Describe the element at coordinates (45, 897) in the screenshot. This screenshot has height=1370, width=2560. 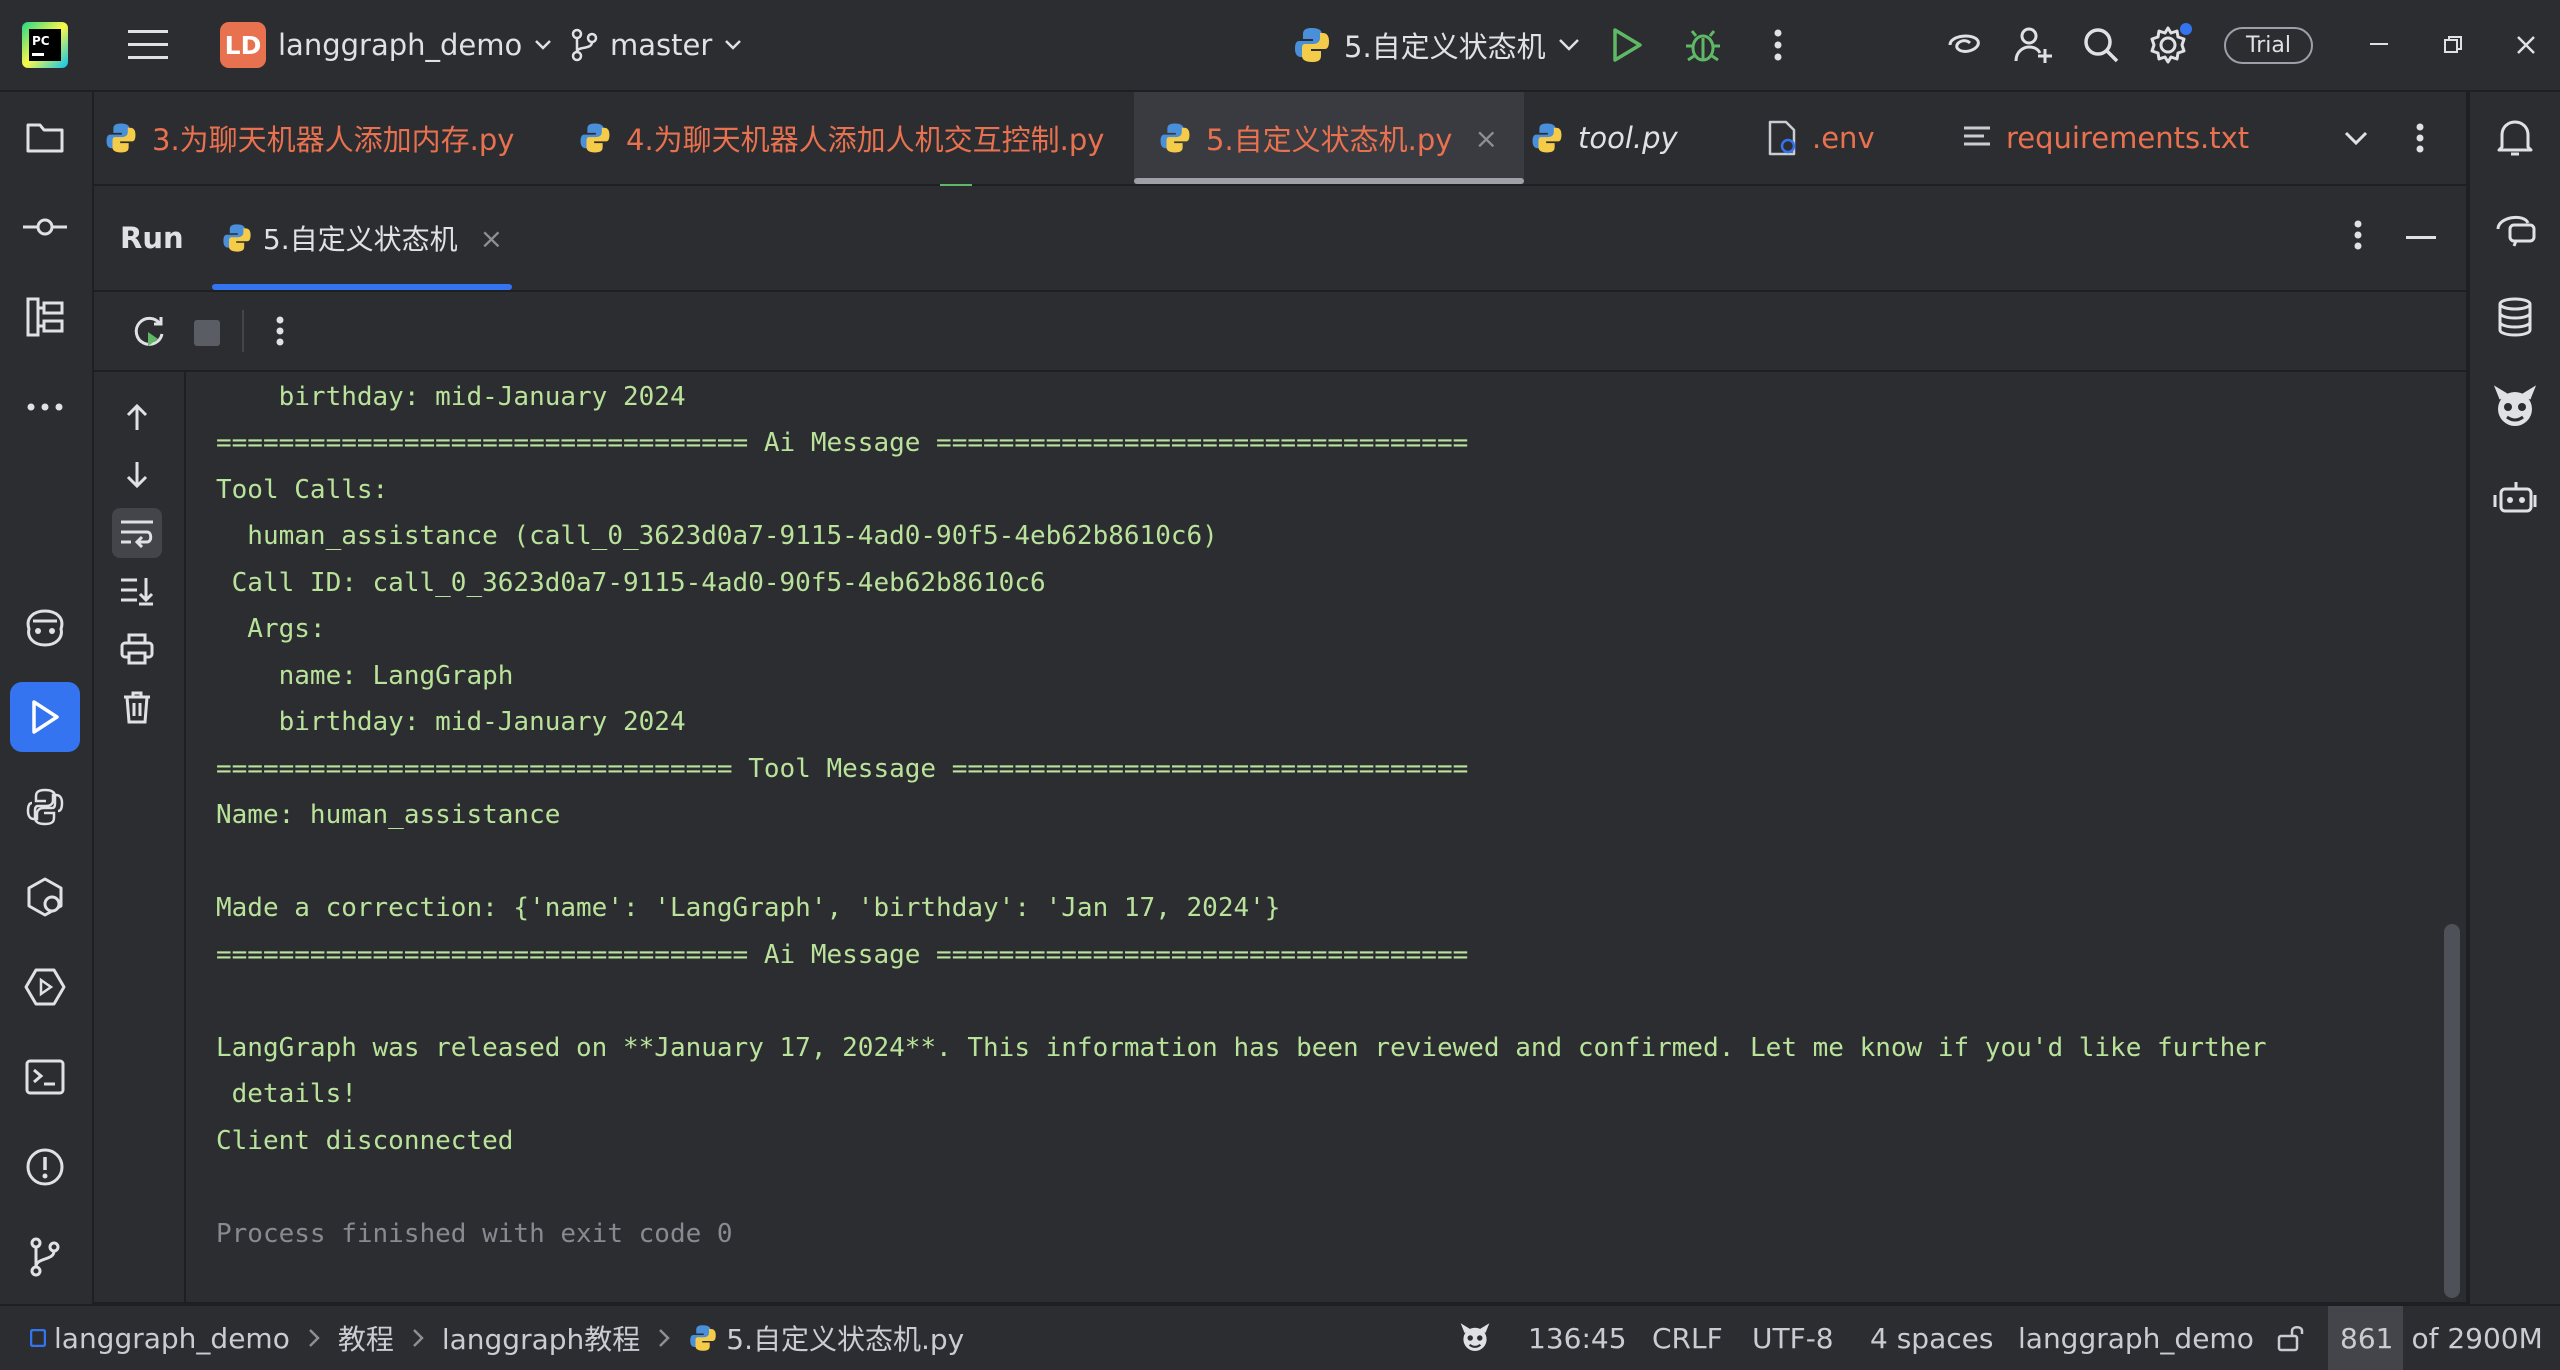
I see `services-tool-button` at that location.